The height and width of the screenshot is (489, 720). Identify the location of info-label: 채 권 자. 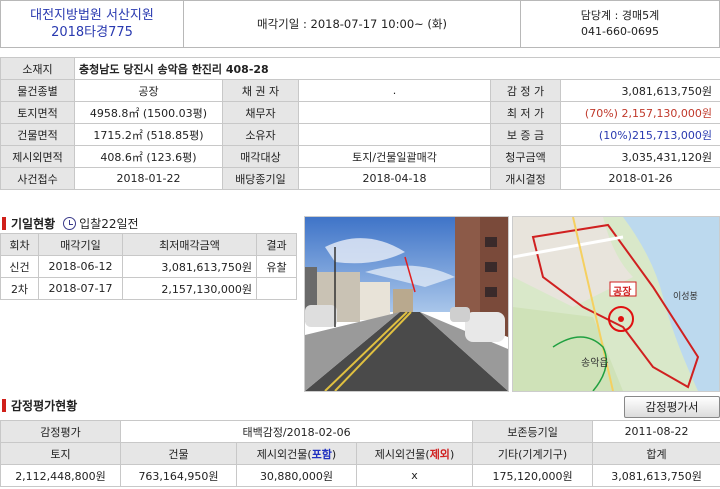
(260, 90).